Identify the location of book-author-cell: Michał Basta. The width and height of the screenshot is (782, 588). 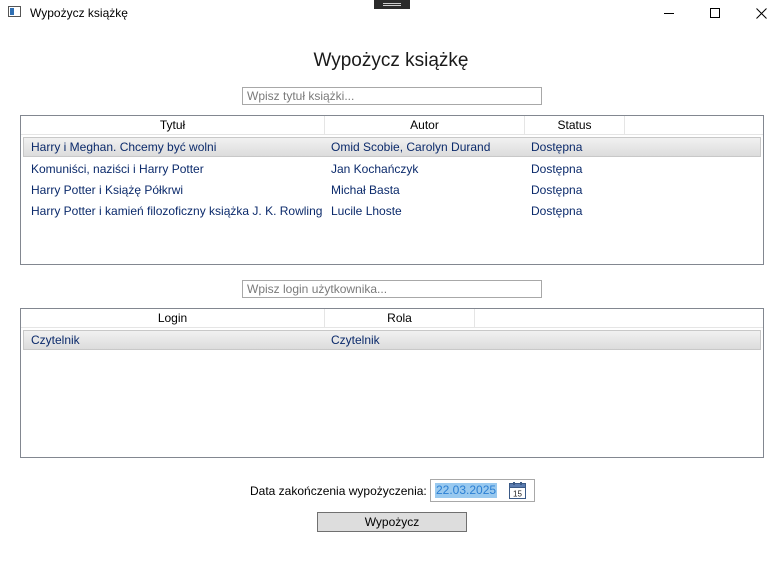
(365, 190).